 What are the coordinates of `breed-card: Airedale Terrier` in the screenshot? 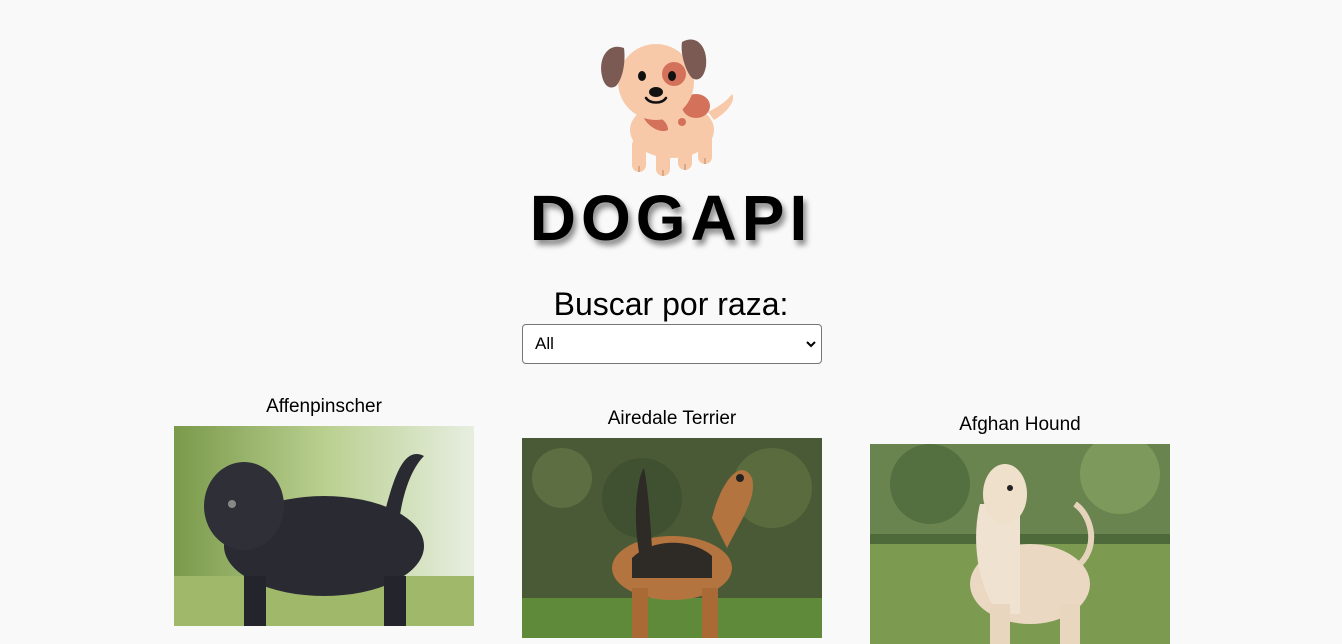 It's located at (672, 523).